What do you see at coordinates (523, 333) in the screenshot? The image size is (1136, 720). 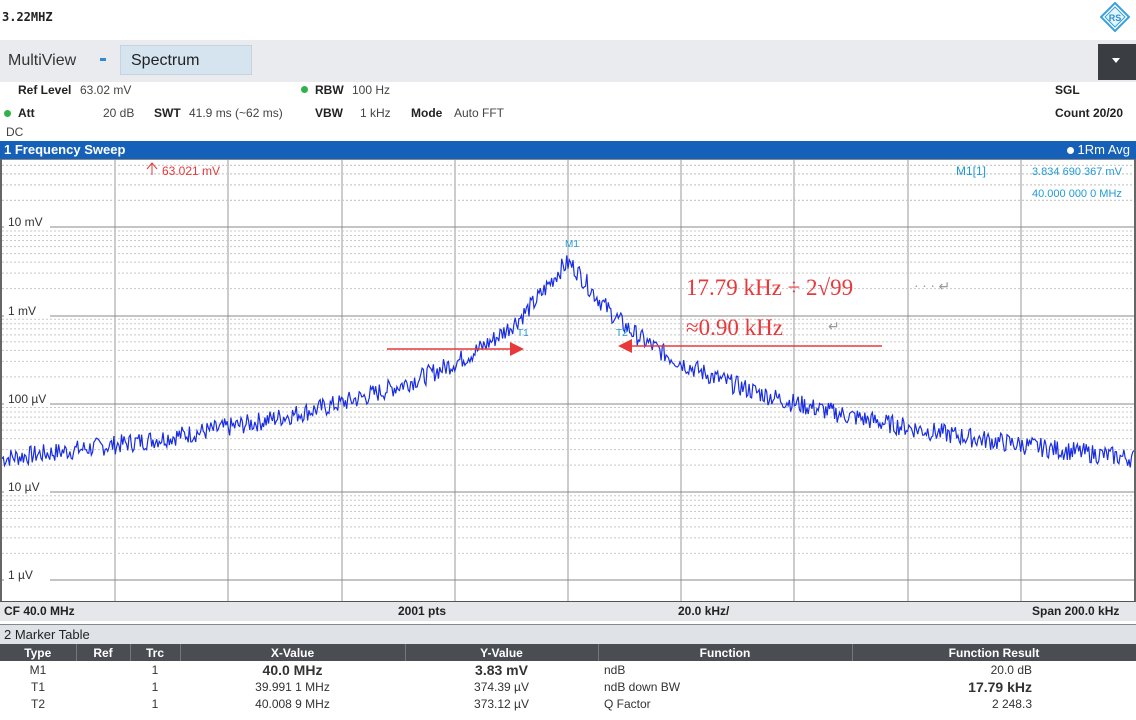 I see `marker-t1: T1` at bounding box center [523, 333].